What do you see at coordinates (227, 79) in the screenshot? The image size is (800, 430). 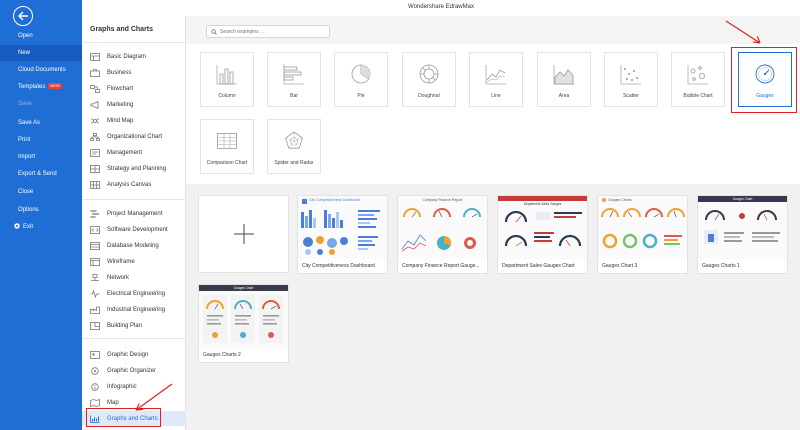 I see `chart-type-column: Column` at bounding box center [227, 79].